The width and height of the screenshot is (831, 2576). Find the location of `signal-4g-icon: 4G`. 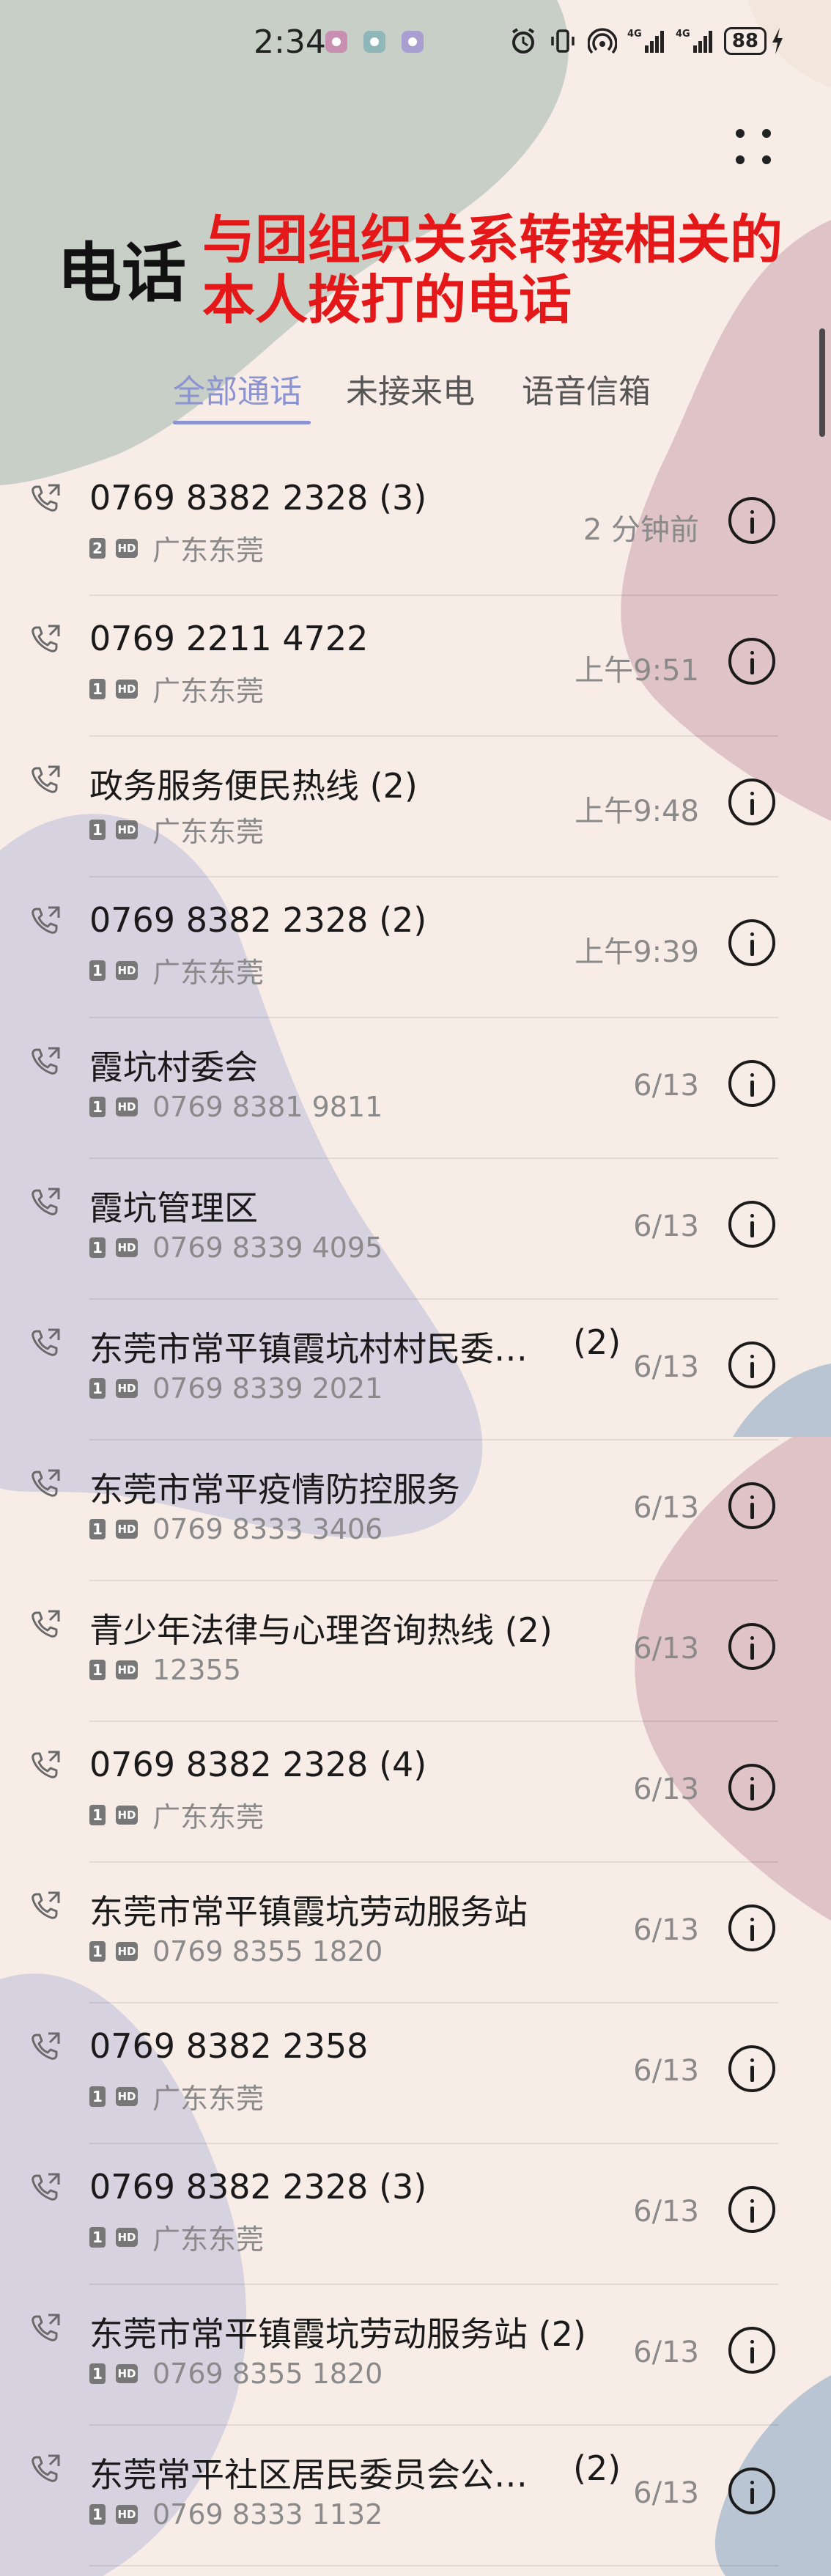

signal-4g-icon: 4G is located at coordinates (694, 41).